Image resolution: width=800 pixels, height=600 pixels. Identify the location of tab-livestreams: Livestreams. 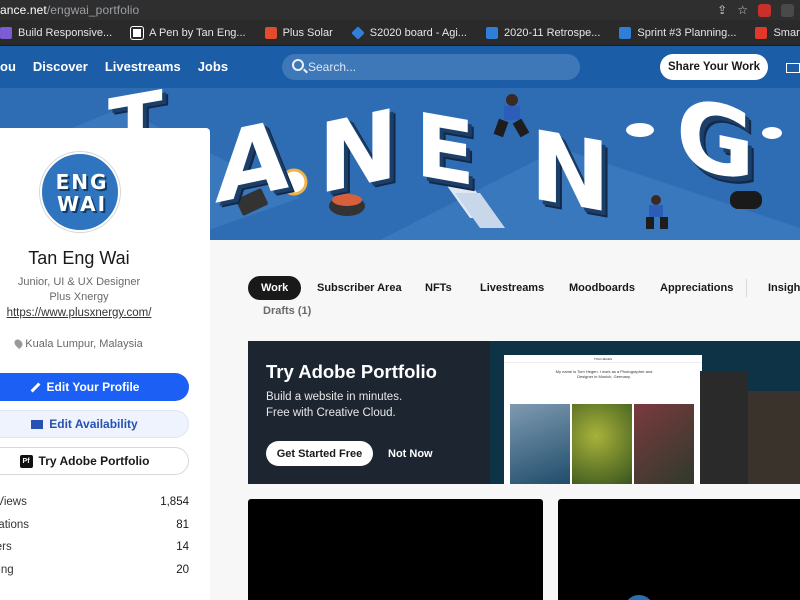
(512, 288).